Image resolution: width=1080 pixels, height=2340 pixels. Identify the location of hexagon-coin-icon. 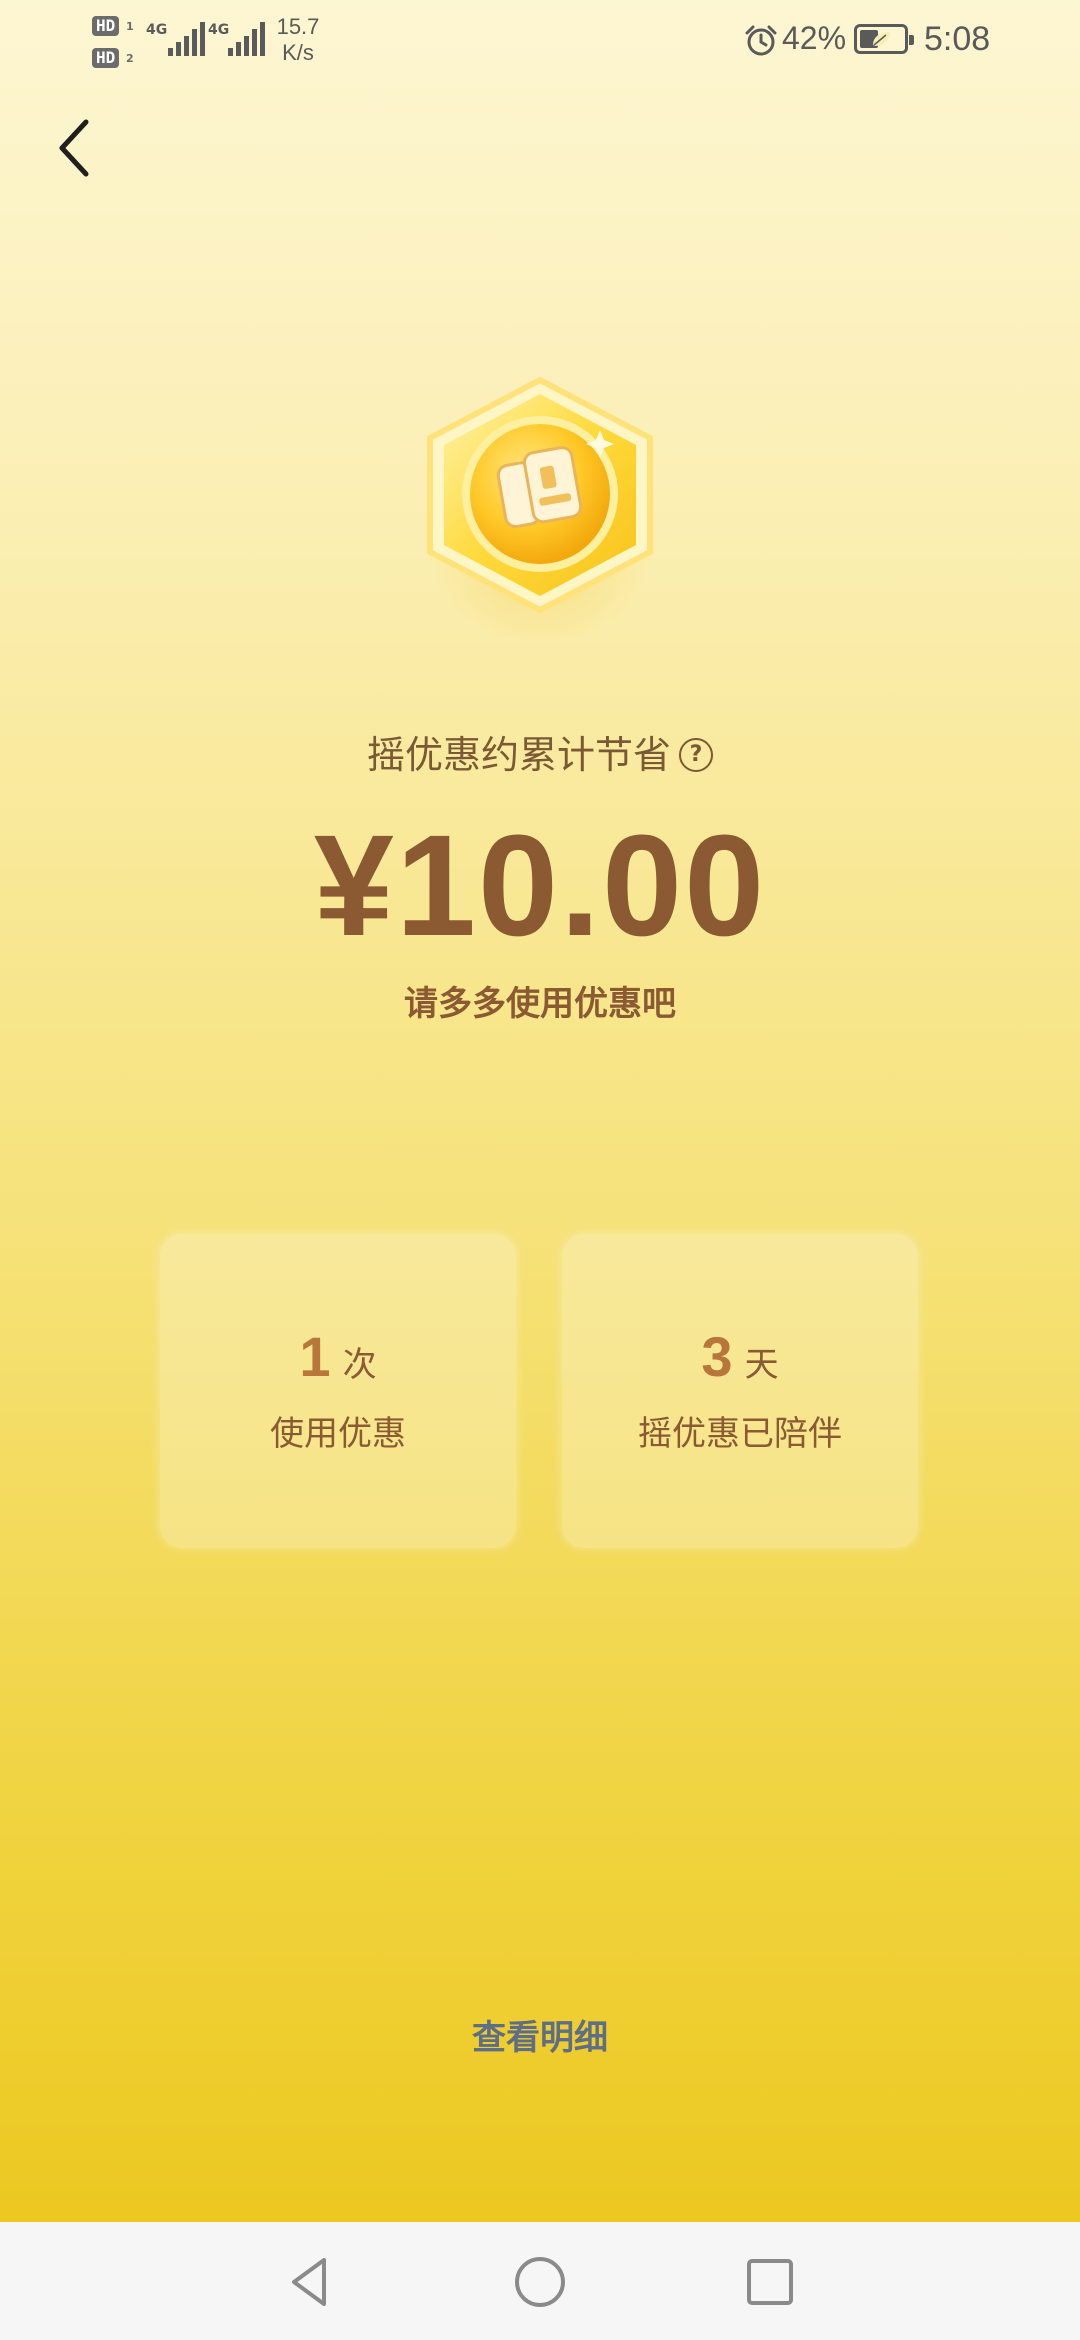
(540, 508).